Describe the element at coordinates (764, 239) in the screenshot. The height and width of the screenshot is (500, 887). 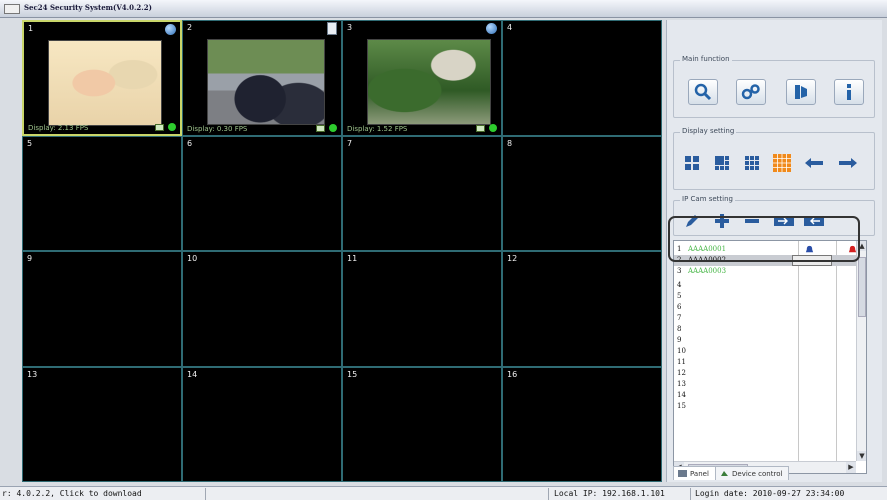
I see `highlight-callout` at that location.